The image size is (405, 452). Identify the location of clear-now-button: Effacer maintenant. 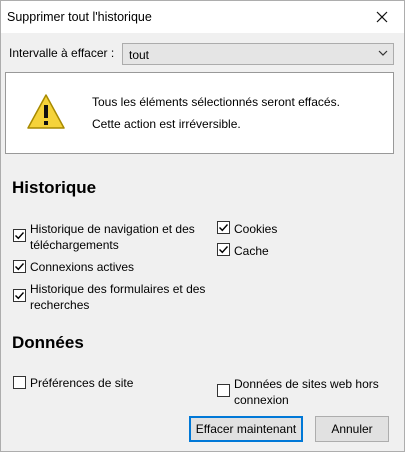
(246, 429).